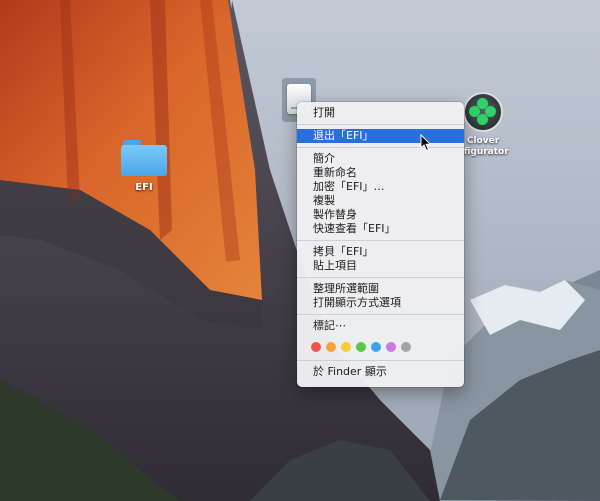  What do you see at coordinates (380, 173) in the screenshot?
I see `menu-item-rename: 重新命名` at bounding box center [380, 173].